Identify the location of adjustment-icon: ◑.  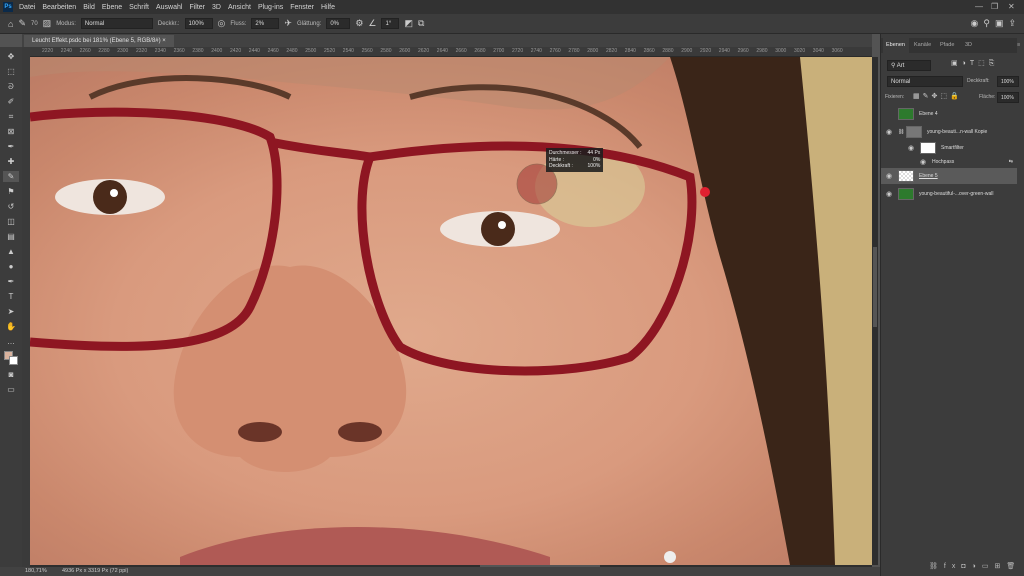
(977, 566).